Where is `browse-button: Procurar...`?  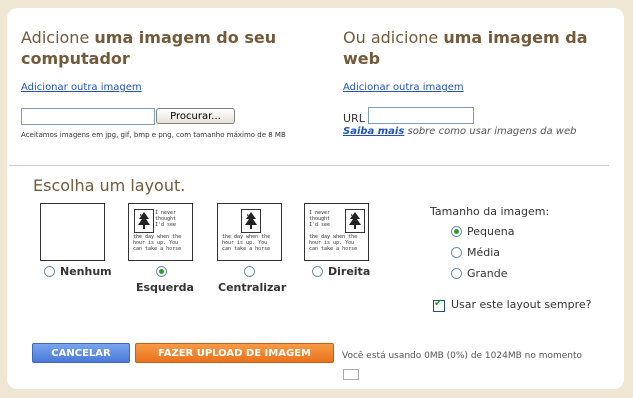 browse-button: Procurar... is located at coordinates (195, 116).